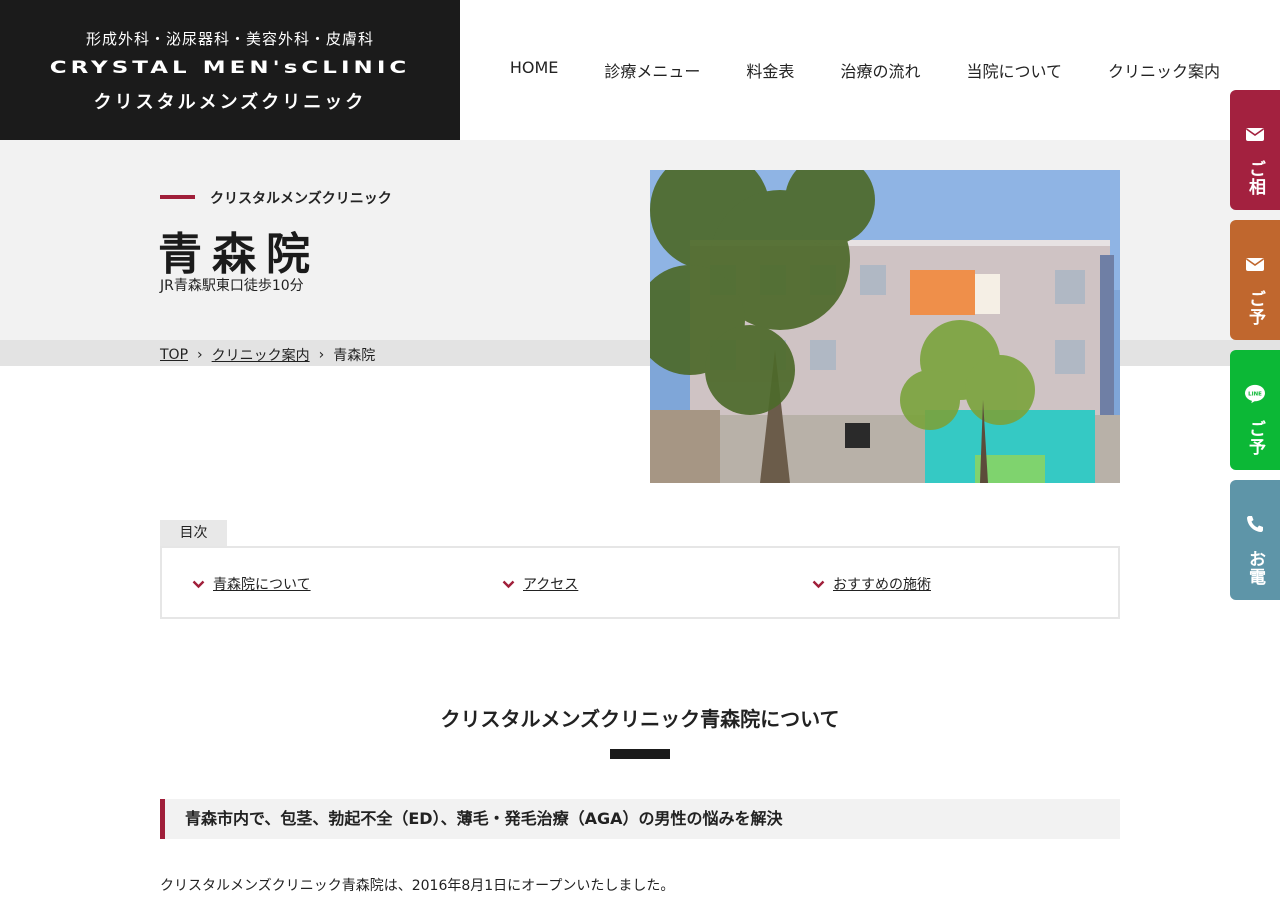  Describe the element at coordinates (882, 584) in the screenshot. I see `toc-link-recommended: おすすめの施術` at that location.